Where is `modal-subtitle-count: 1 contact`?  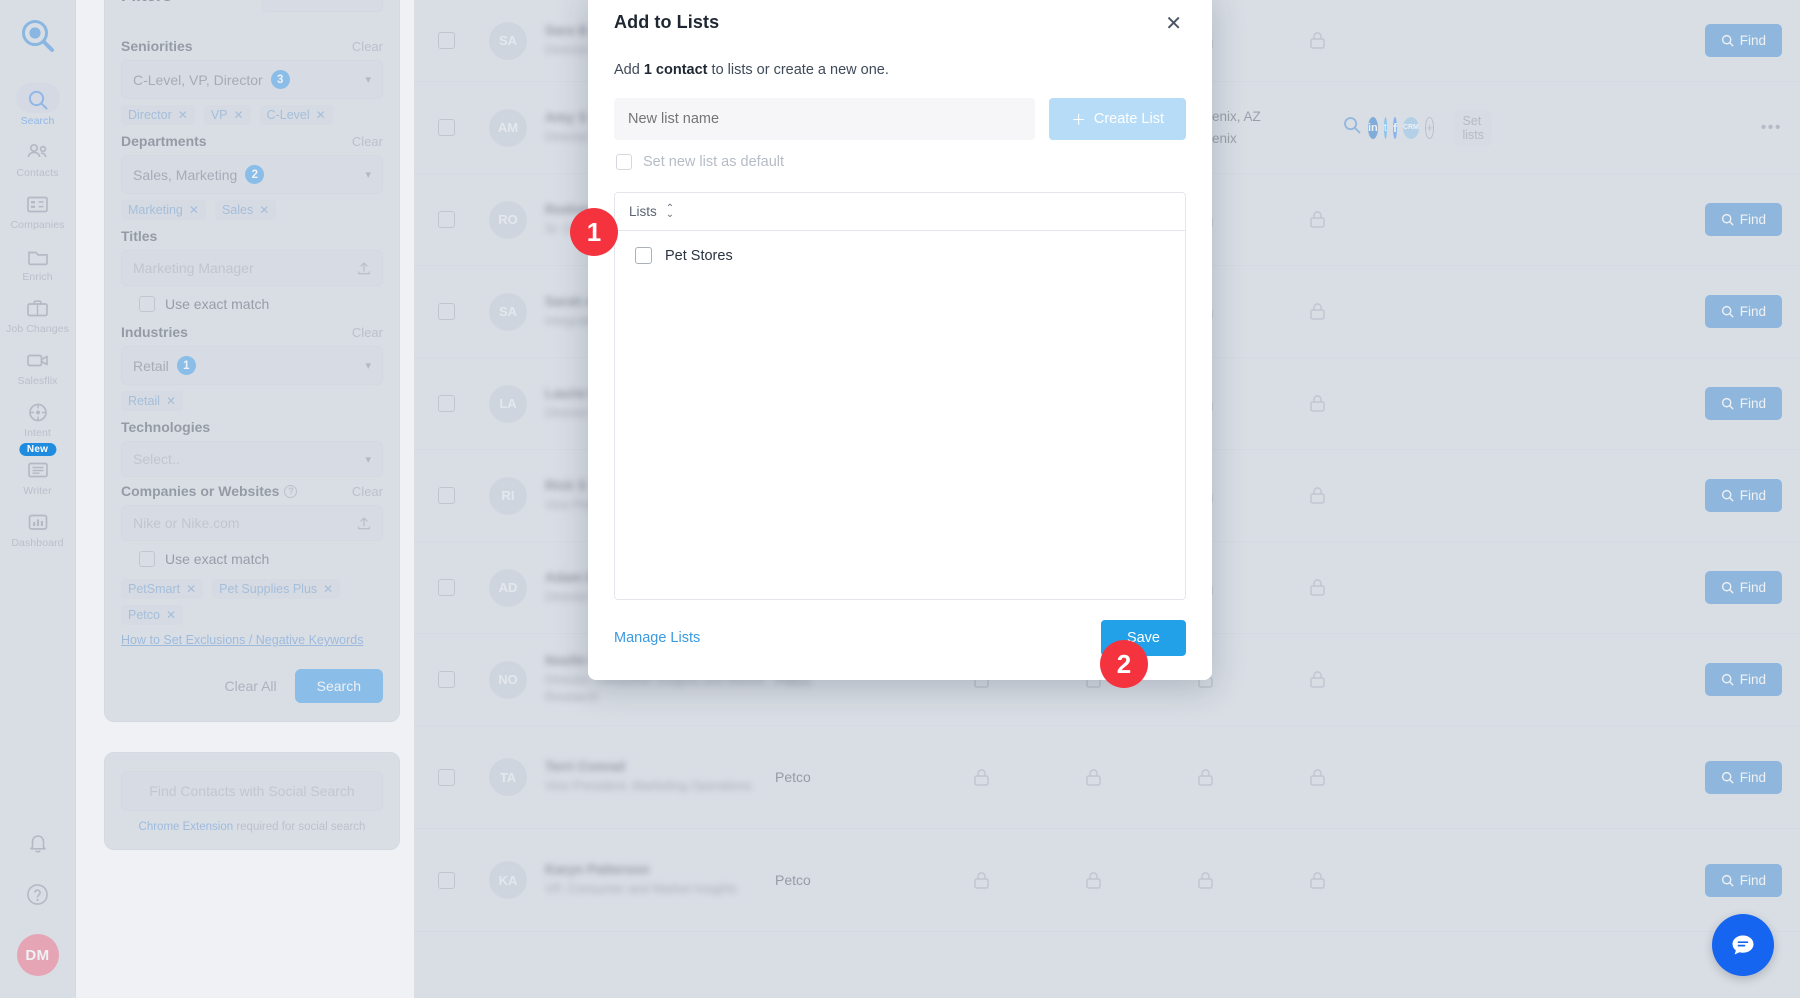
modal-subtitle-count: 1 contact is located at coordinates (675, 70).